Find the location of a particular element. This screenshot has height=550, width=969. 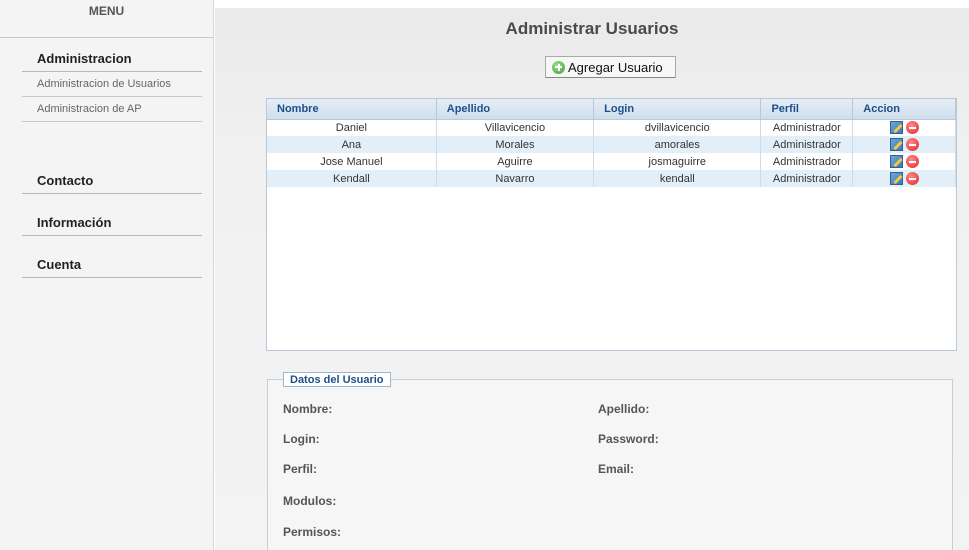

sidebar-item-contacto: Contacto is located at coordinates (112, 181).